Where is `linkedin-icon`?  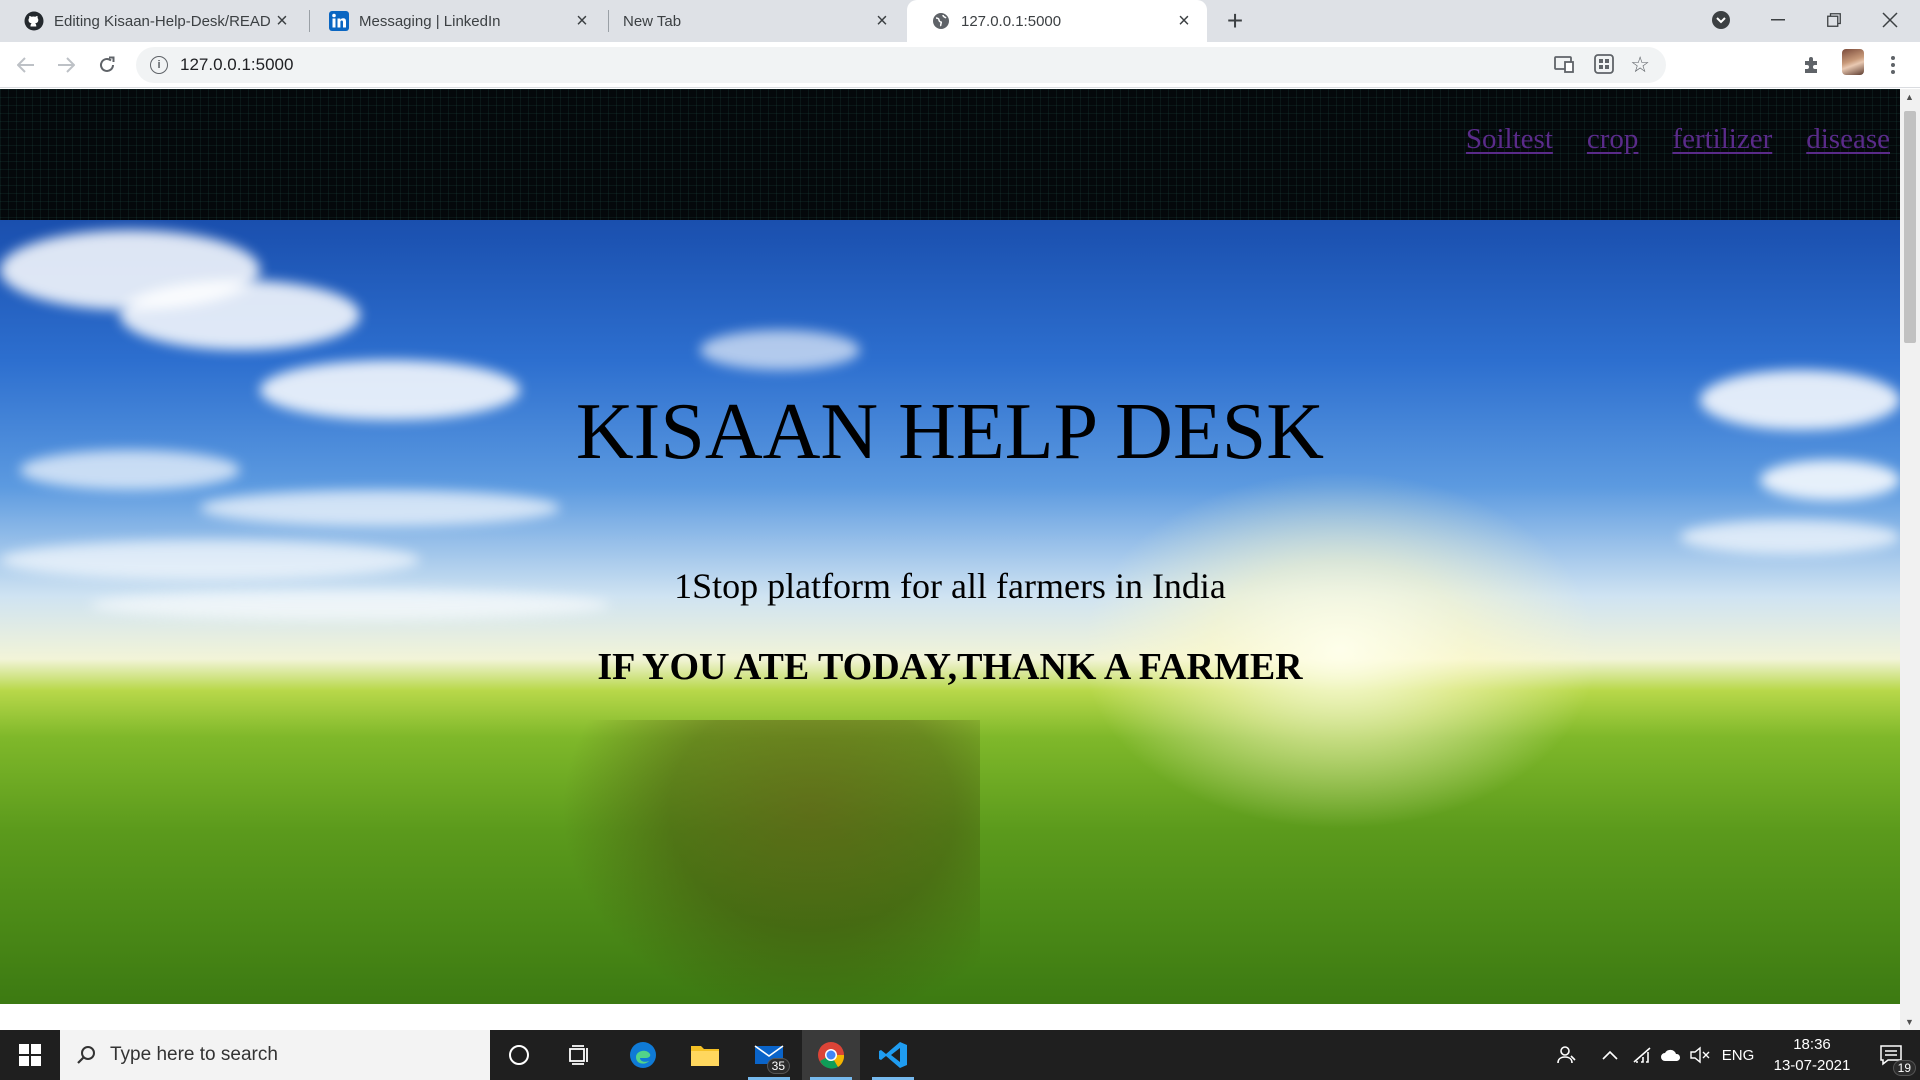 linkedin-icon is located at coordinates (339, 21).